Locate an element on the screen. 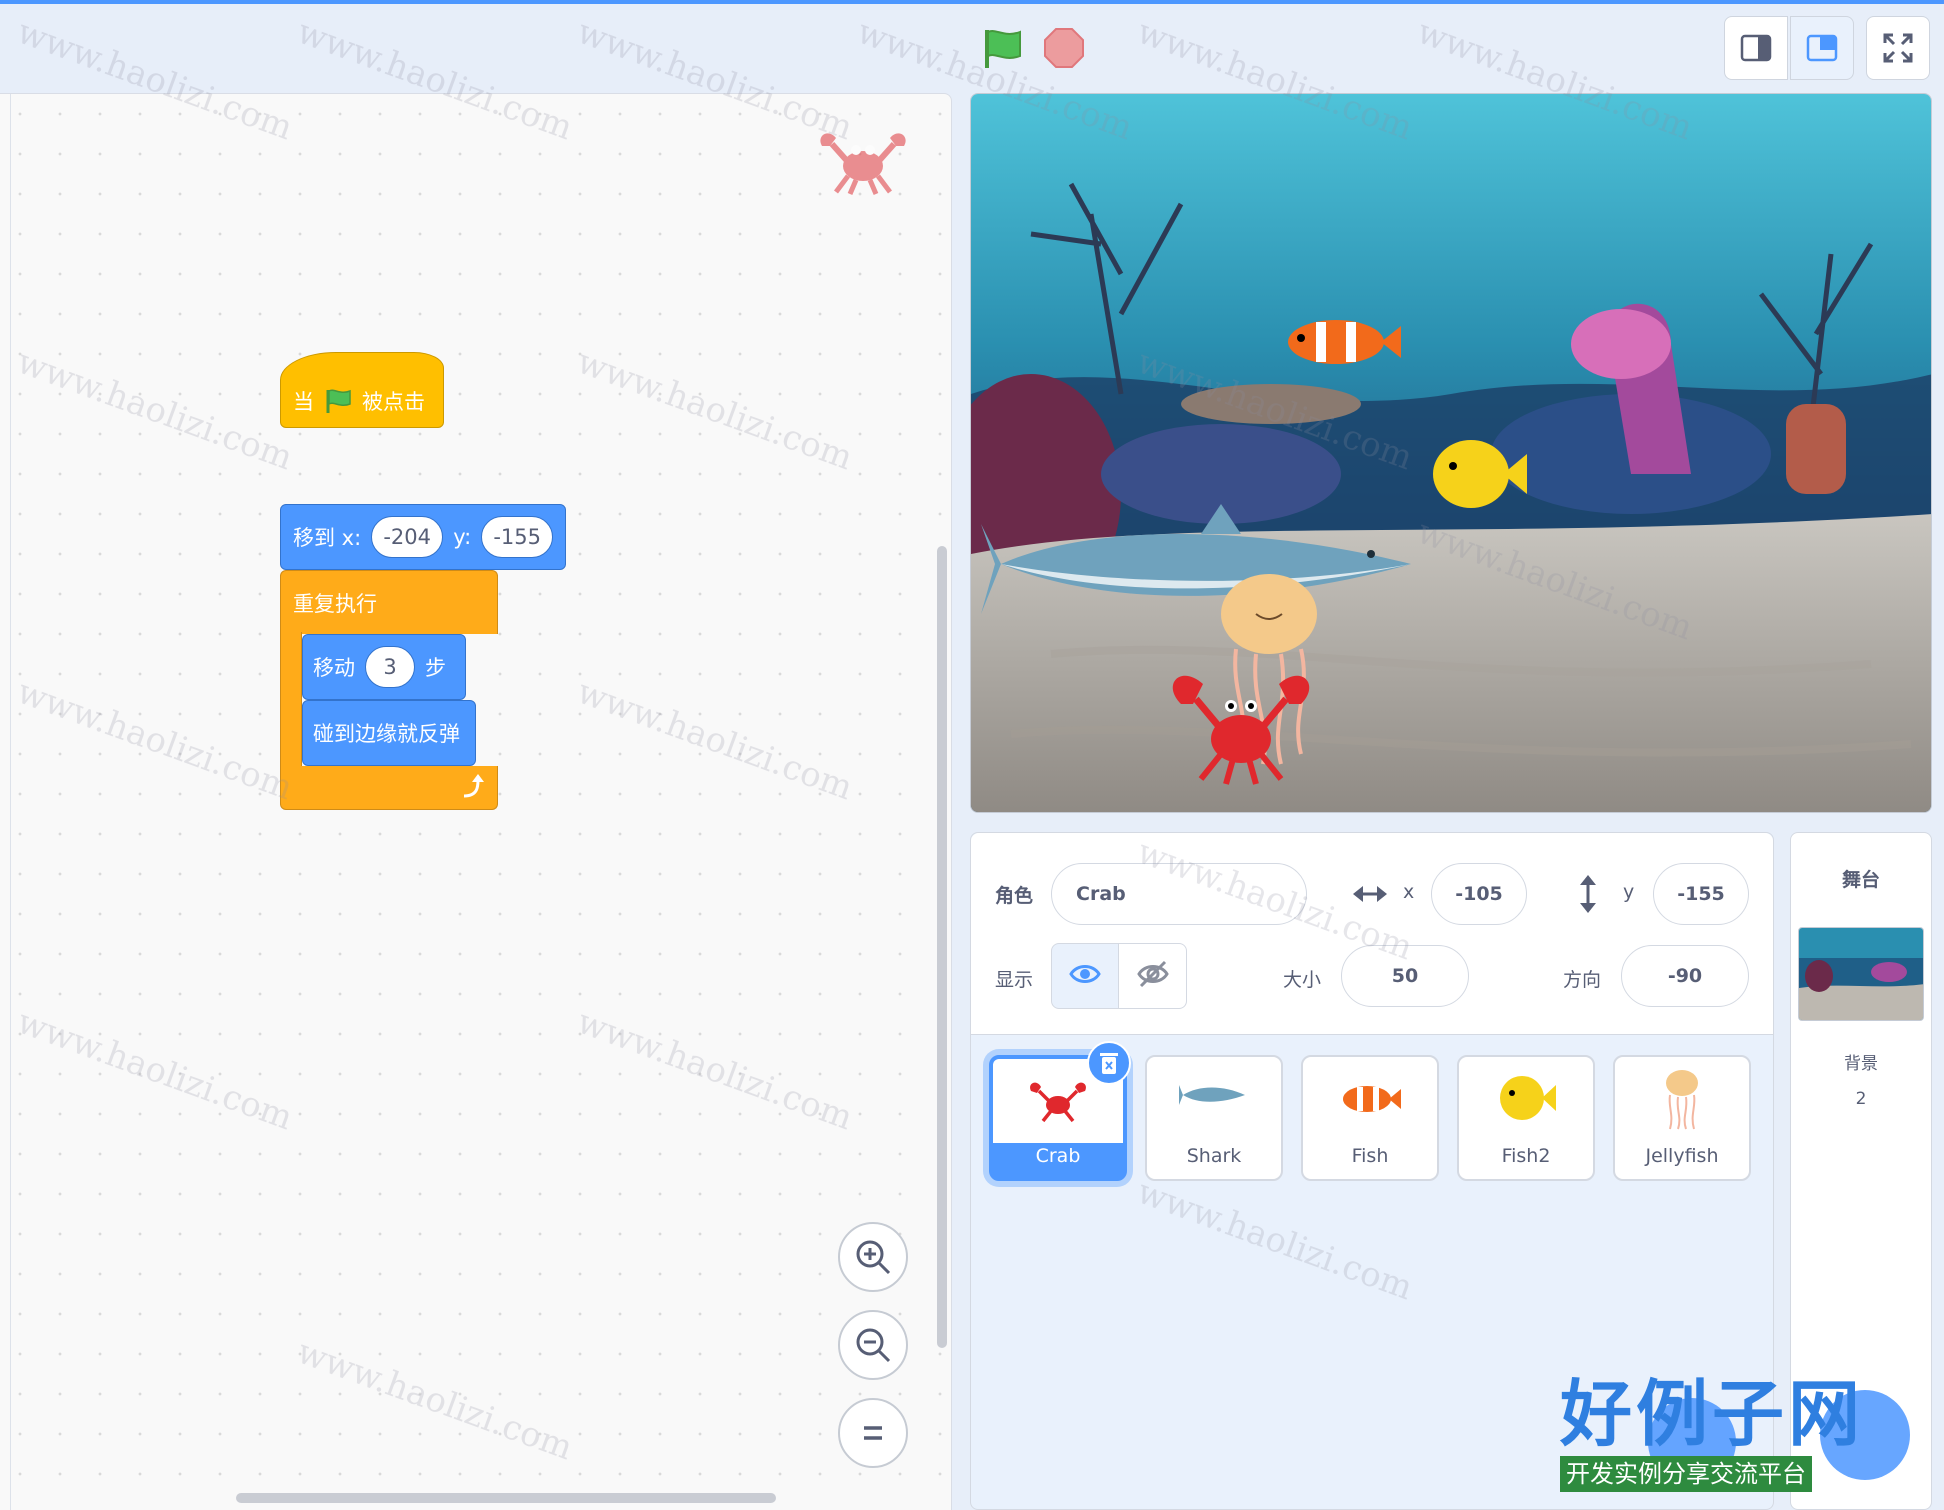 The height and width of the screenshot is (1510, 1944). when-prefix: 当 is located at coordinates (303, 402).